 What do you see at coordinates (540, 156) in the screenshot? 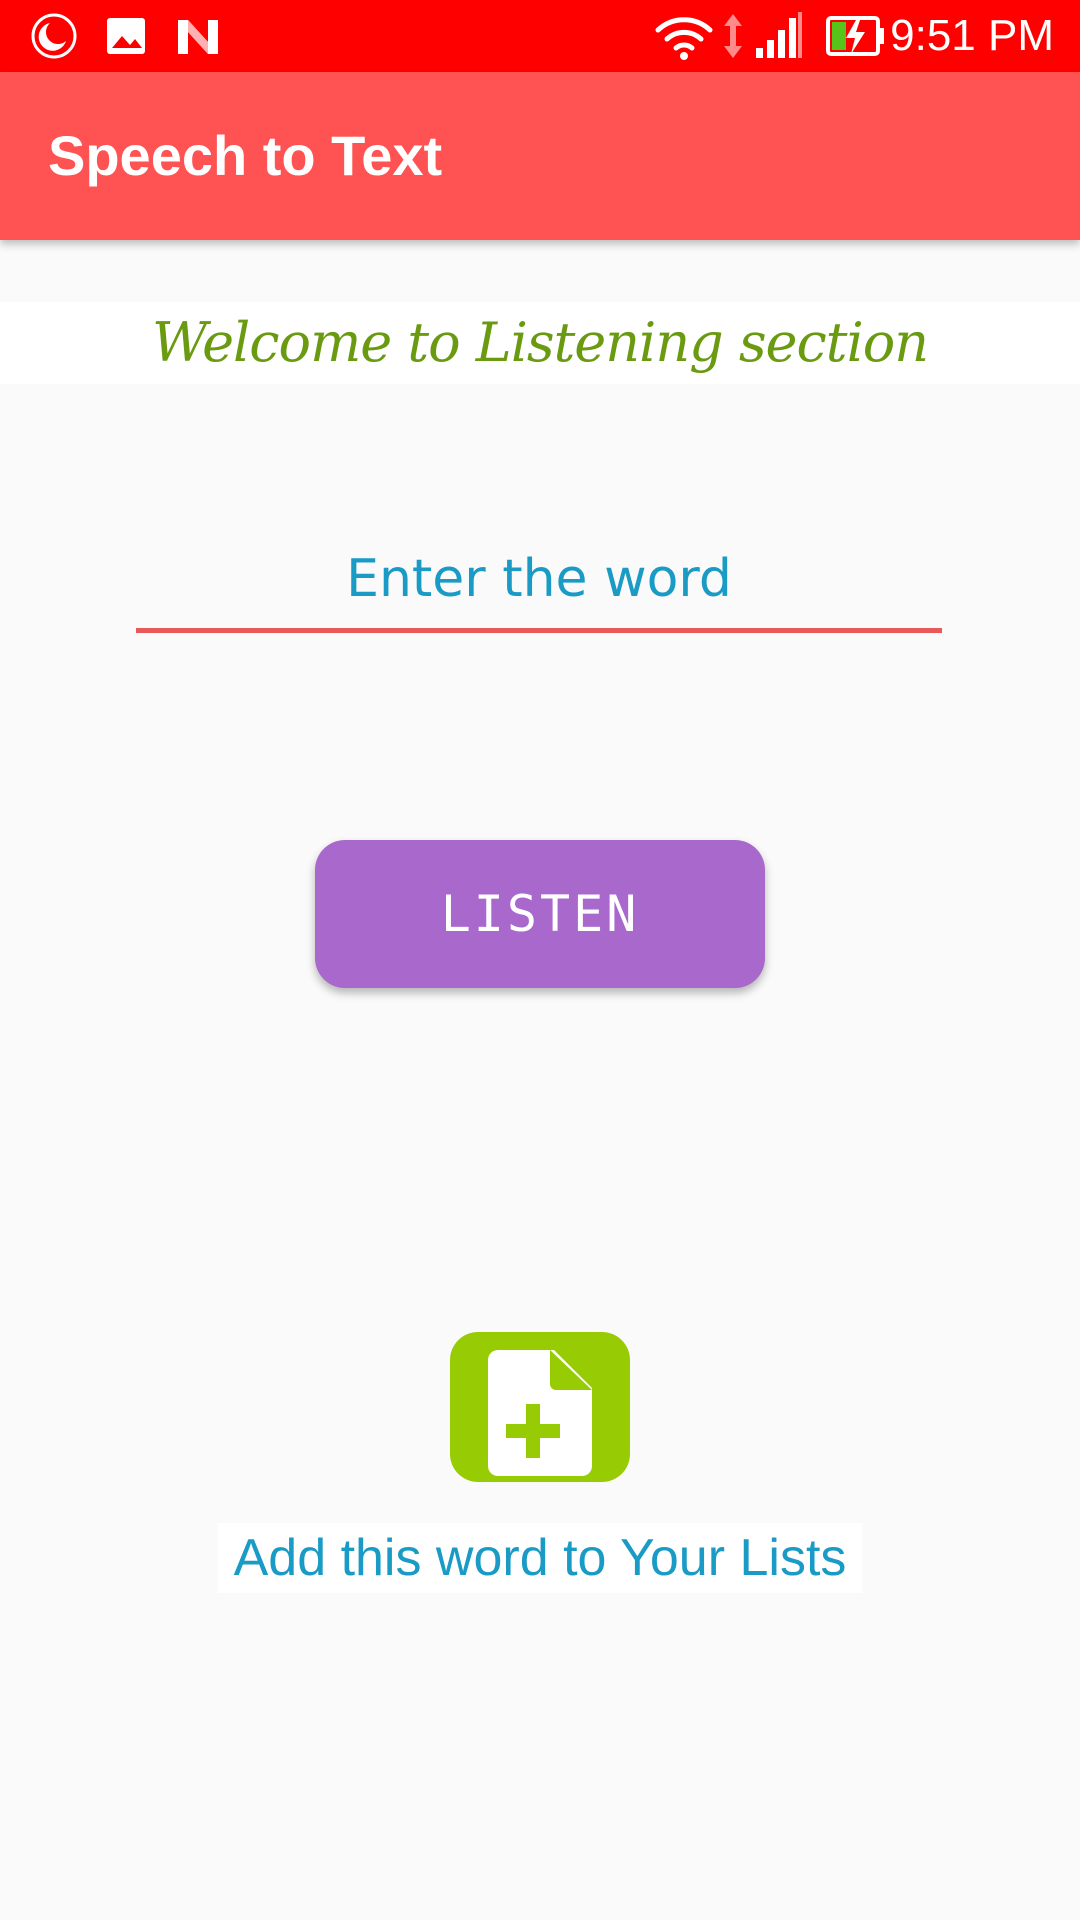
I see `app-bar: Speech to Text` at bounding box center [540, 156].